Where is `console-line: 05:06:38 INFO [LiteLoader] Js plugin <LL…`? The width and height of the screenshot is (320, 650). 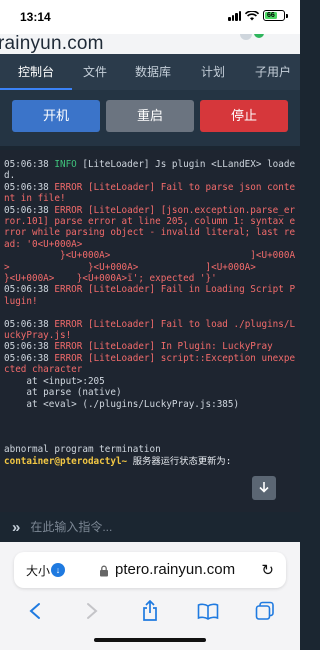
console-line: 05:06:38 INFO [LiteLoader] Js plugin <LL… is located at coordinates (150, 170).